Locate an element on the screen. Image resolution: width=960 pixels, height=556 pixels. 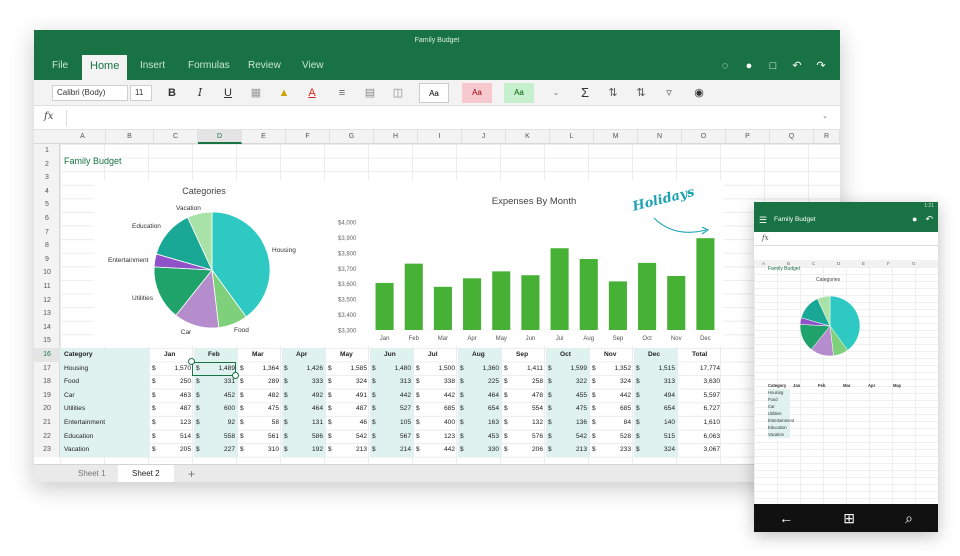
table-value-cell: 463 is located at coordinates (174, 396).